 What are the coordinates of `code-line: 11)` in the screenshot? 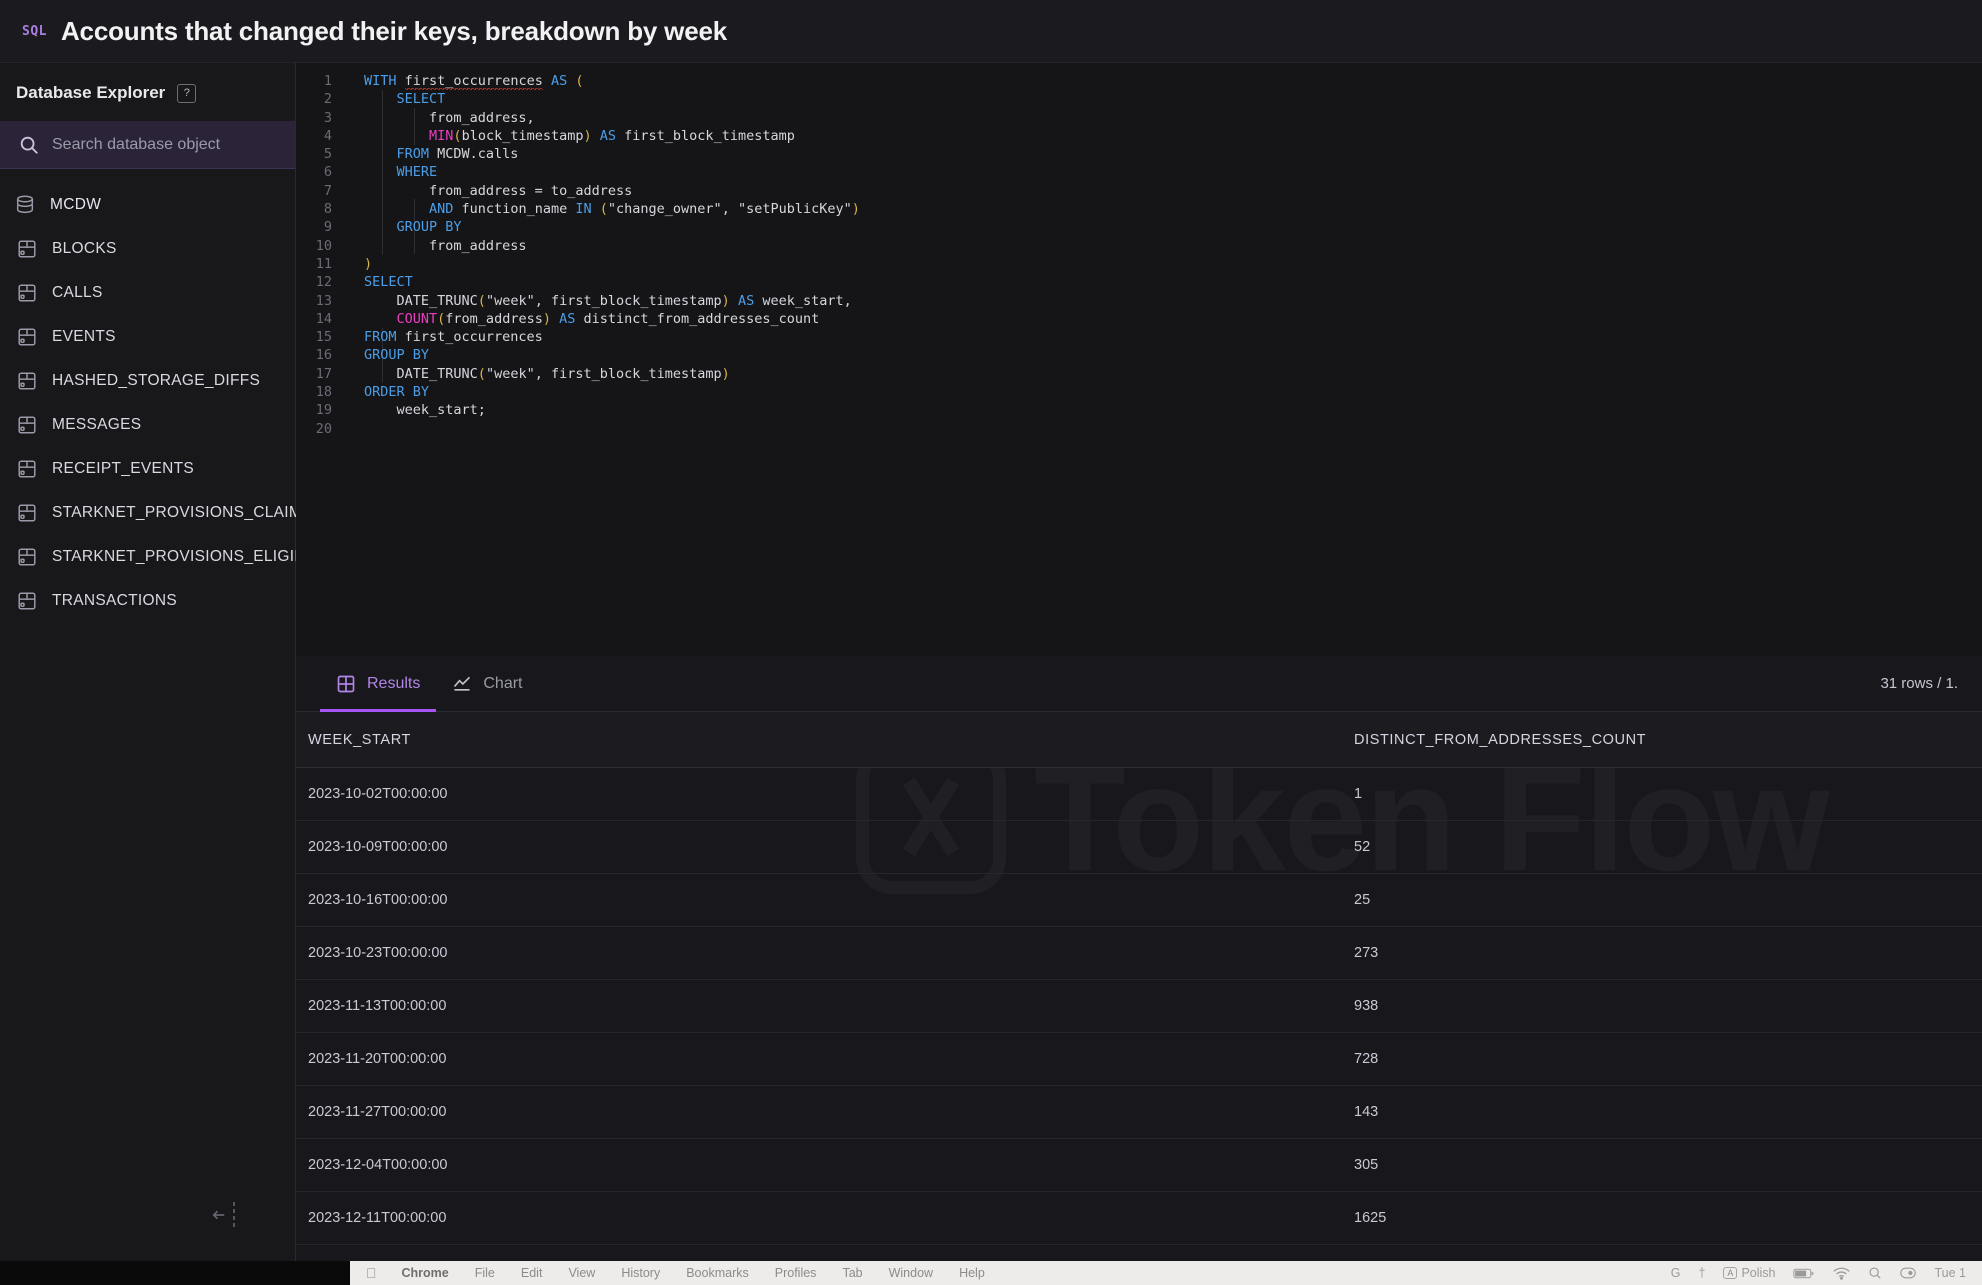 It's located at (1139, 264).